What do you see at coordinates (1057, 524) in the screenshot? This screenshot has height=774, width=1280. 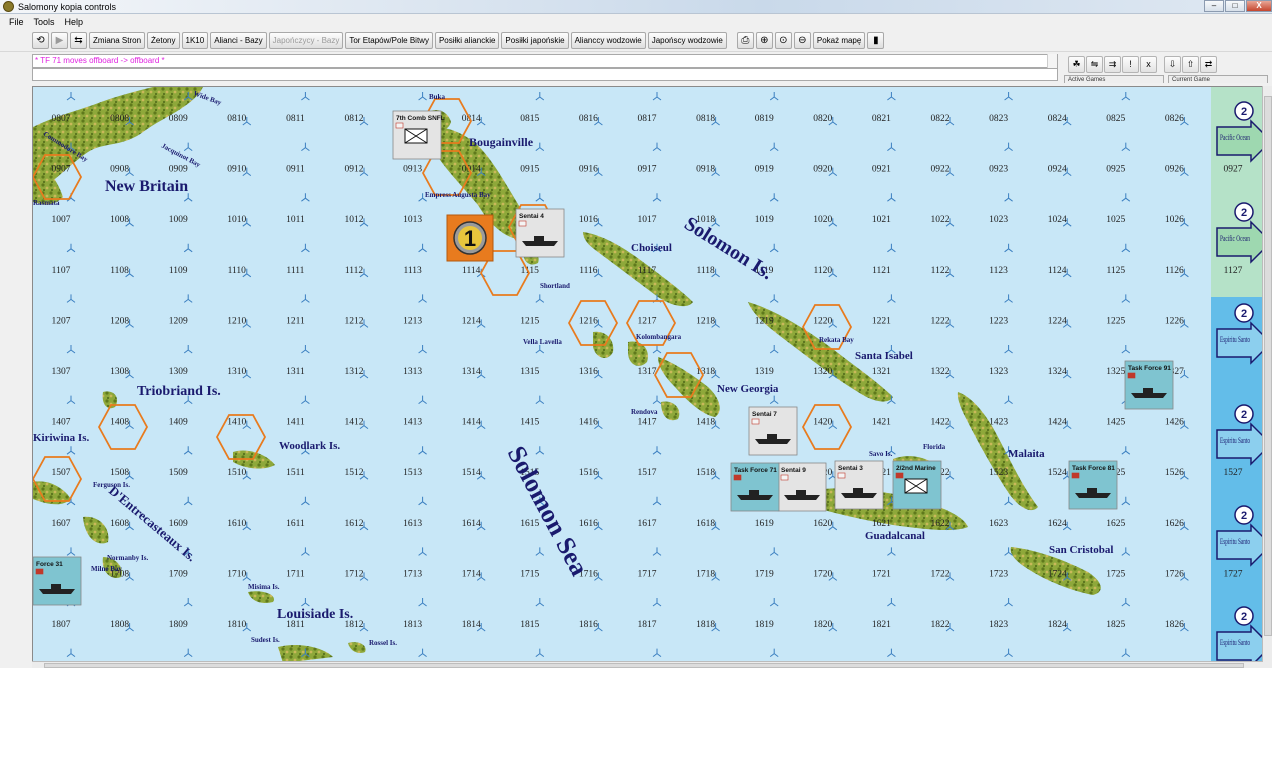 I see `hex-number: 1624` at bounding box center [1057, 524].